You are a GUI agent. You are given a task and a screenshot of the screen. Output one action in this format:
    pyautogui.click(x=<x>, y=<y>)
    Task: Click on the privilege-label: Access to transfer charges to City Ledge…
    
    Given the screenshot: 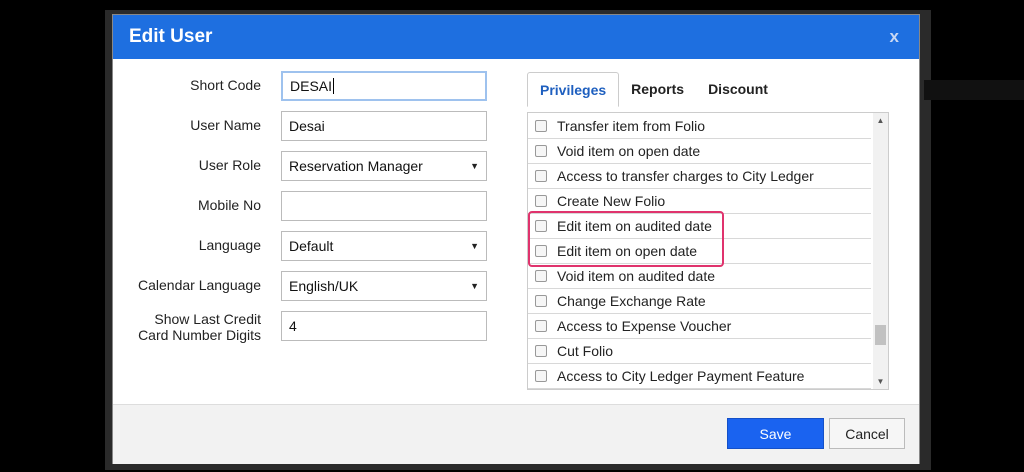 What is the action you would take?
    pyautogui.click(x=685, y=176)
    